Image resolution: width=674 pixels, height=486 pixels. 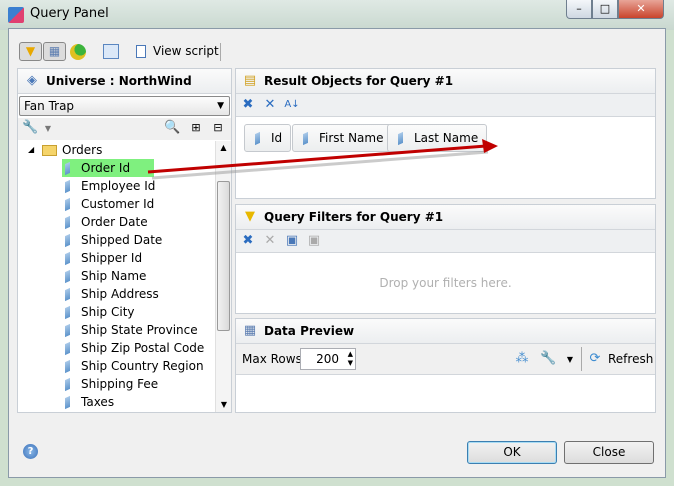 I want to click on drag-arrow, so click(x=322, y=159).